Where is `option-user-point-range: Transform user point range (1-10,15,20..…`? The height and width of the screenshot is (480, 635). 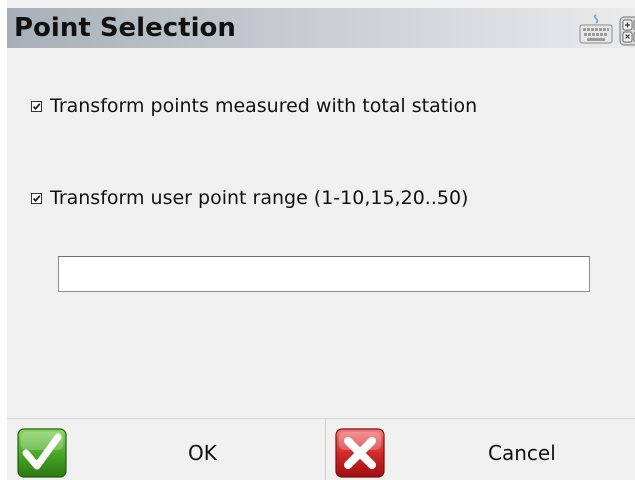 option-user-point-range: Transform user point range (1-10,15,20..… is located at coordinates (249, 198).